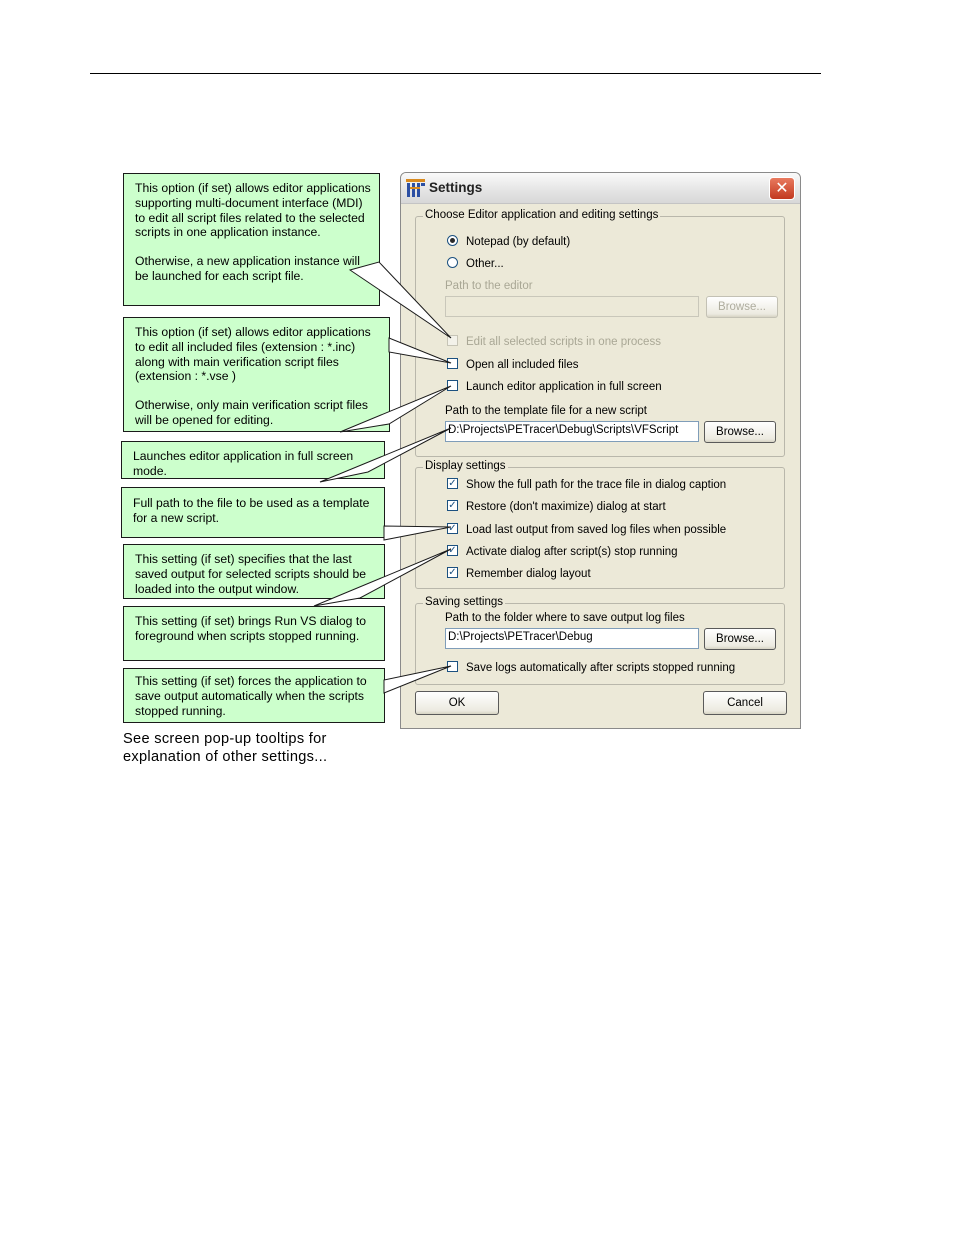 The height and width of the screenshot is (1235, 954). I want to click on leader-full-screen, so click(395, 409).